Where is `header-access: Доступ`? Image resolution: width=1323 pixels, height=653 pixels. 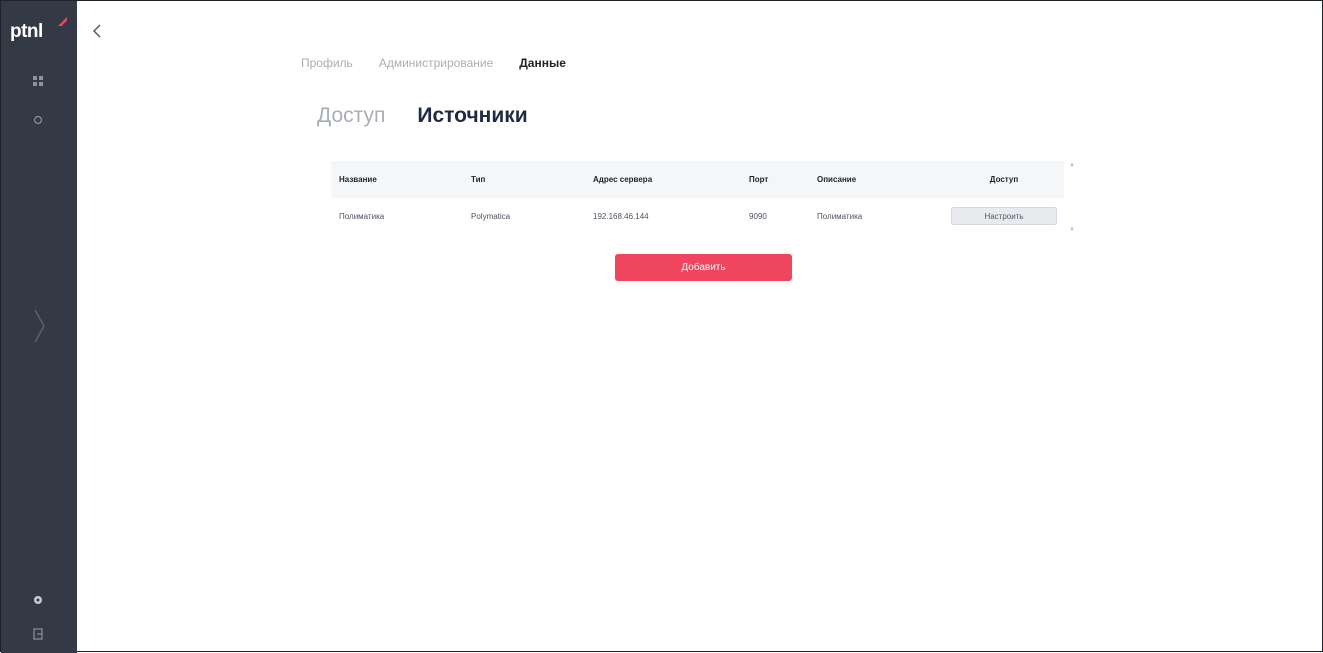
header-access: Доступ is located at coordinates (1004, 179).